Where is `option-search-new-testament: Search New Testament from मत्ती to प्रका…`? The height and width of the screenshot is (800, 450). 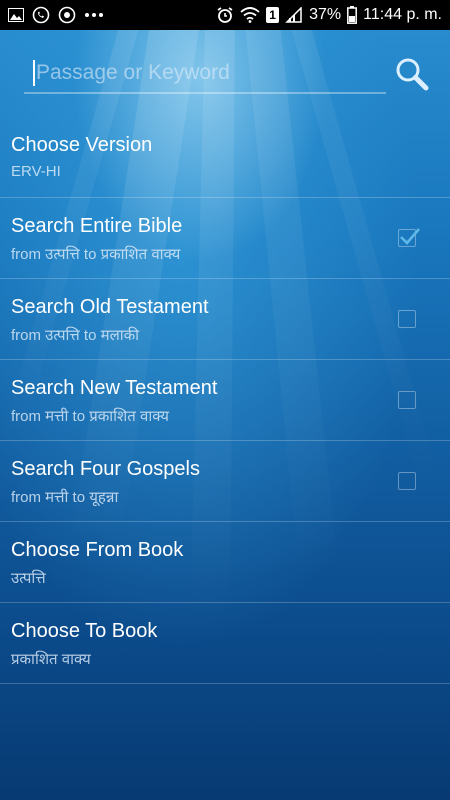
option-search-new-testament: Search New Testament from मत्ती to प्रका… is located at coordinates (225, 400).